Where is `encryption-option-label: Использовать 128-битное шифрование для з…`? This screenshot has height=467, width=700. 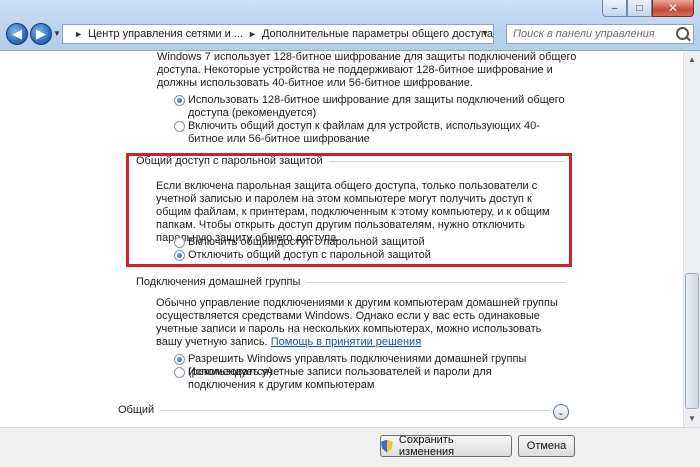 encryption-option-label: Использовать 128-битное шифрование для з… is located at coordinates (391, 107).